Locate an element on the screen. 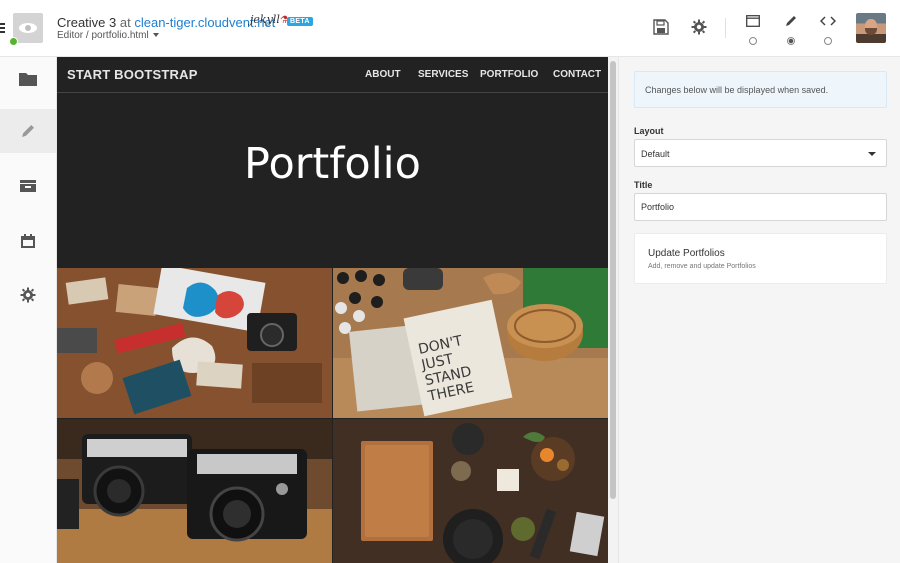 This screenshot has width=900, height=563. calendar-icon is located at coordinates (28, 241).